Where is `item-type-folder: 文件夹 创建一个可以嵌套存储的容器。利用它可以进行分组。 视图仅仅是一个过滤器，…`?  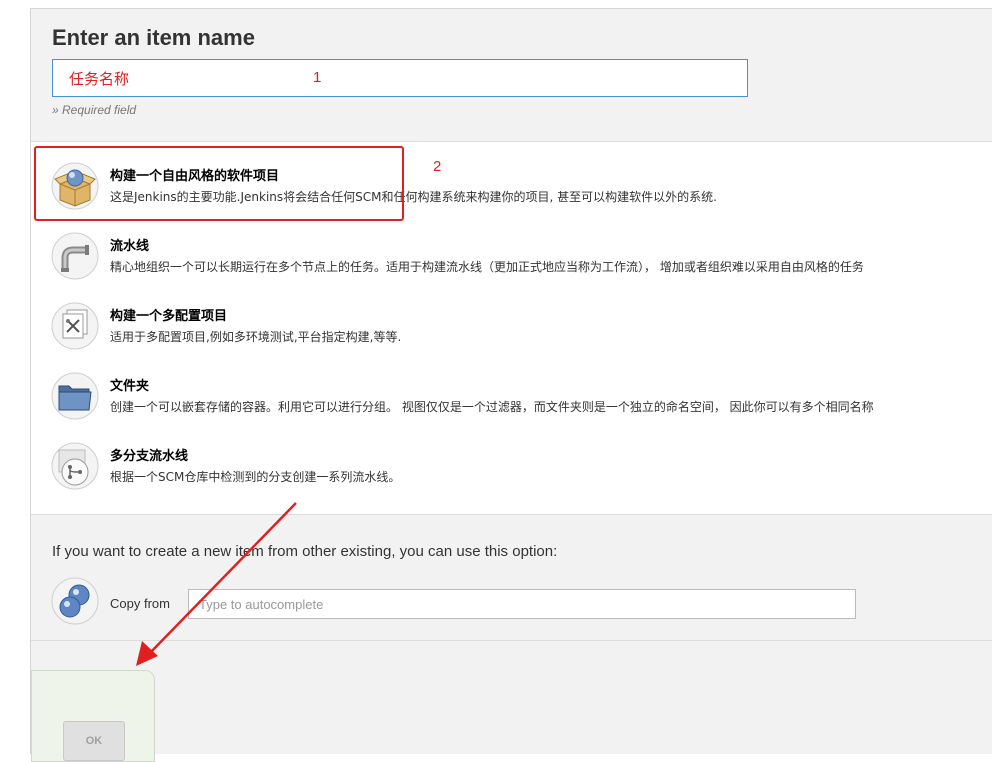
item-type-folder: 文件夹 创建一个可以嵌套存储的容器。利用它可以进行分组。 视图仅仅是一个过滤器，… is located at coordinates (511, 386).